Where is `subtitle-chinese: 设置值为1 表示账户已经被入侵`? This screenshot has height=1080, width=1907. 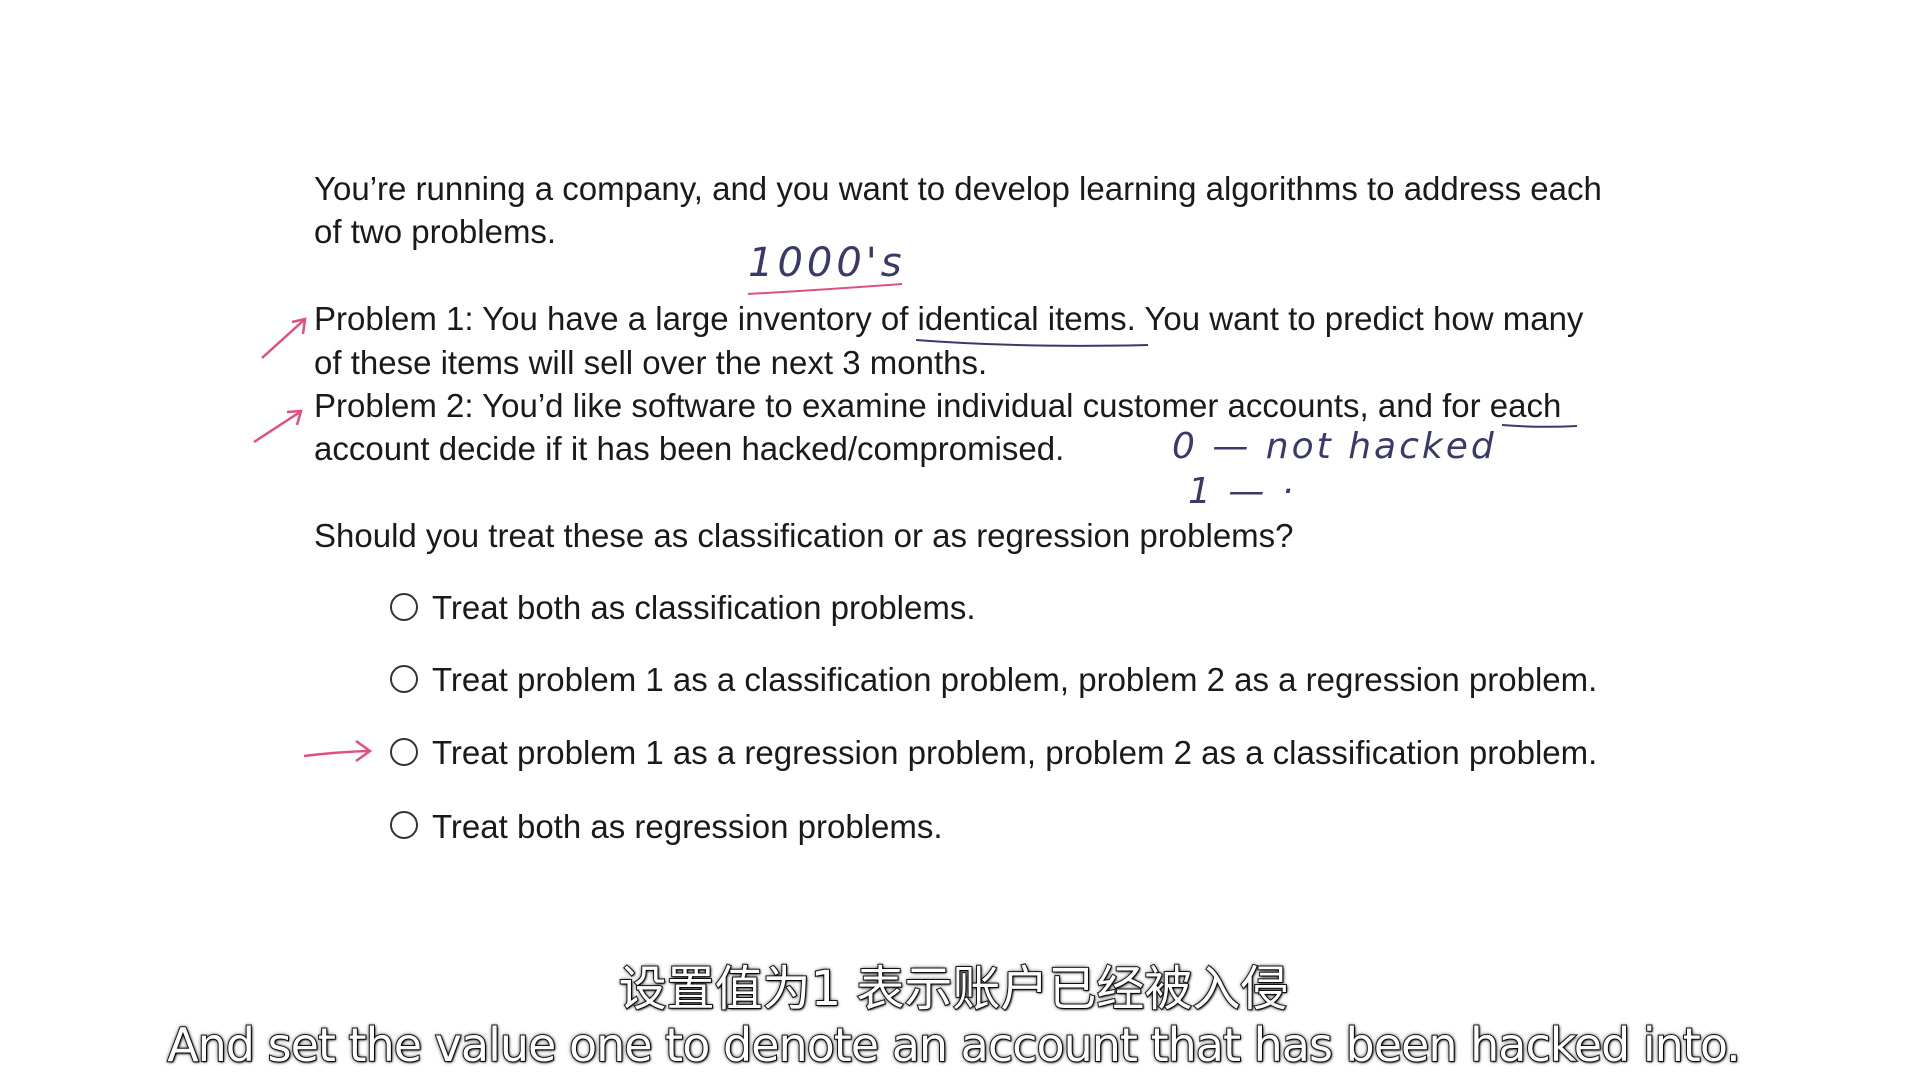
subtitle-chinese: 设置值为1 表示账户已经被入侵 is located at coordinates (954, 989).